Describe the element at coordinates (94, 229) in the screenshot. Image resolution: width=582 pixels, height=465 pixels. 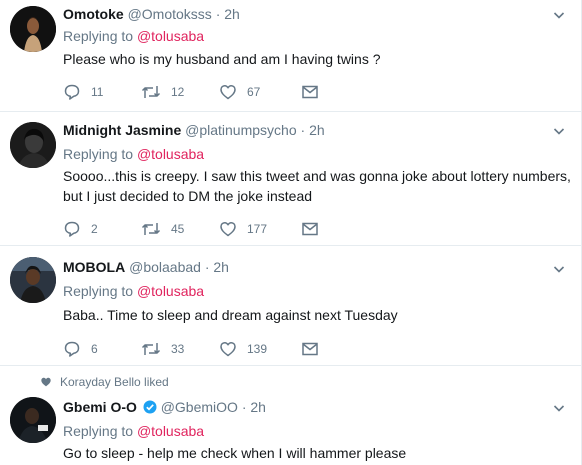
I see `reply-count: 2` at that location.